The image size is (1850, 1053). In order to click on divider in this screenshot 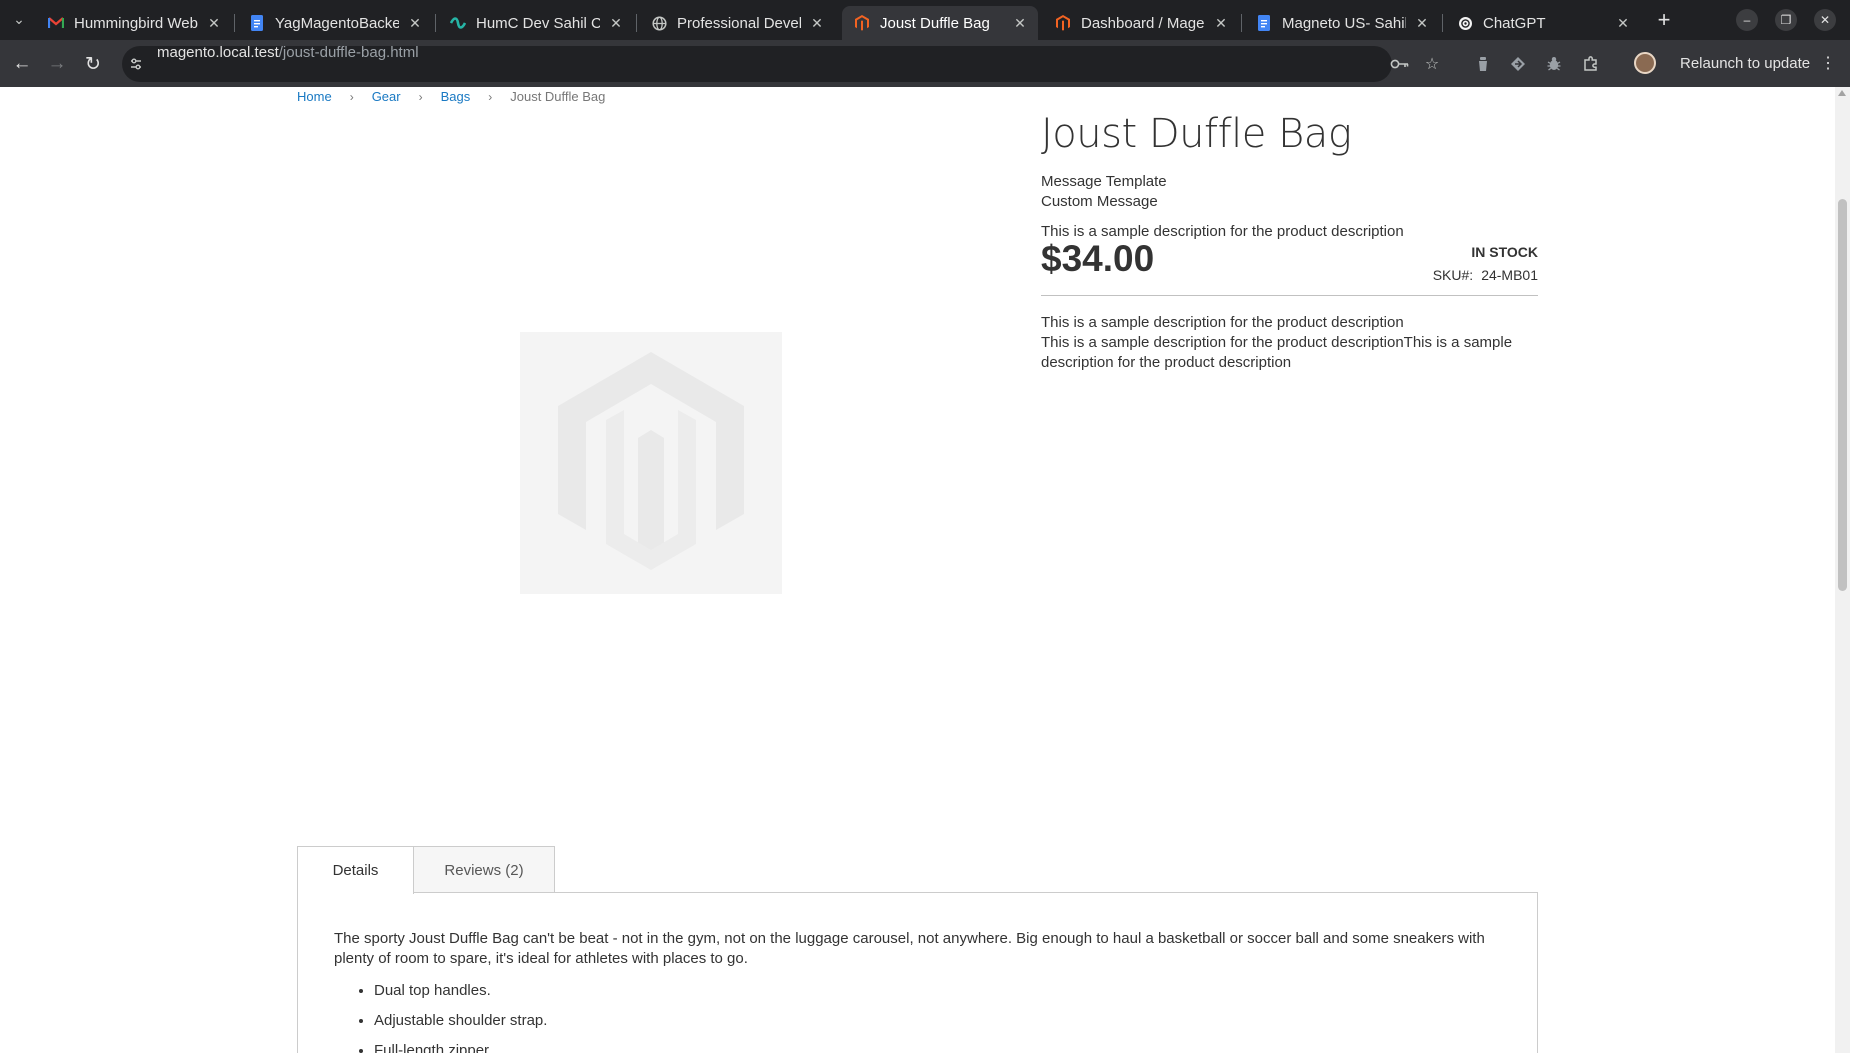, I will do `click(1289, 295)`.